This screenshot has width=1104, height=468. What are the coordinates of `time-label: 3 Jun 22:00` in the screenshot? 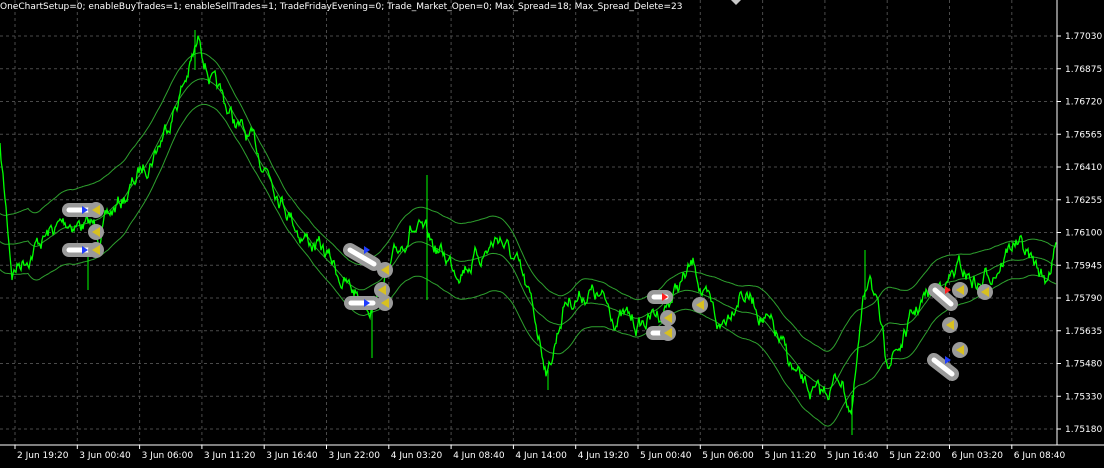 It's located at (355, 456).